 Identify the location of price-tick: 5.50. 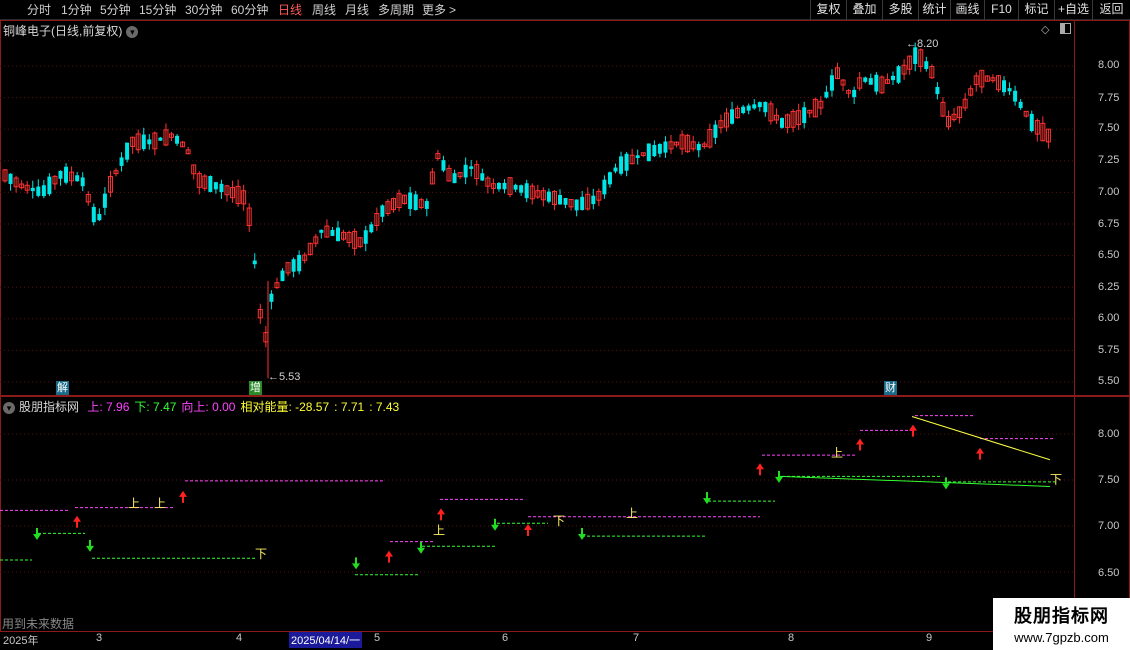
(1109, 381).